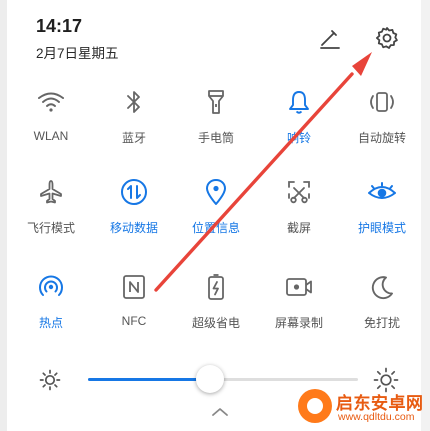 This screenshot has width=430, height=431. I want to click on tile-power-saver: 超级省电, so click(216, 310).